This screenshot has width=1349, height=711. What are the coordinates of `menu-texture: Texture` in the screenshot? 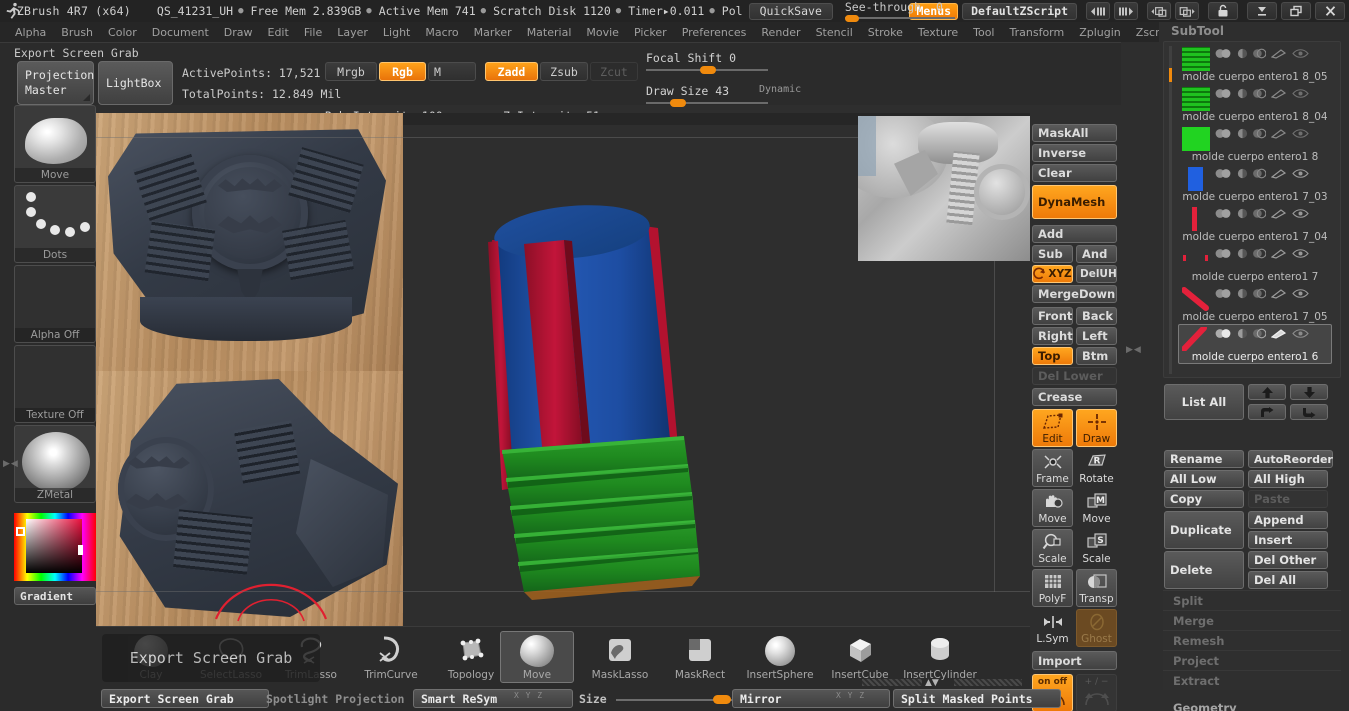 It's located at (938, 32).